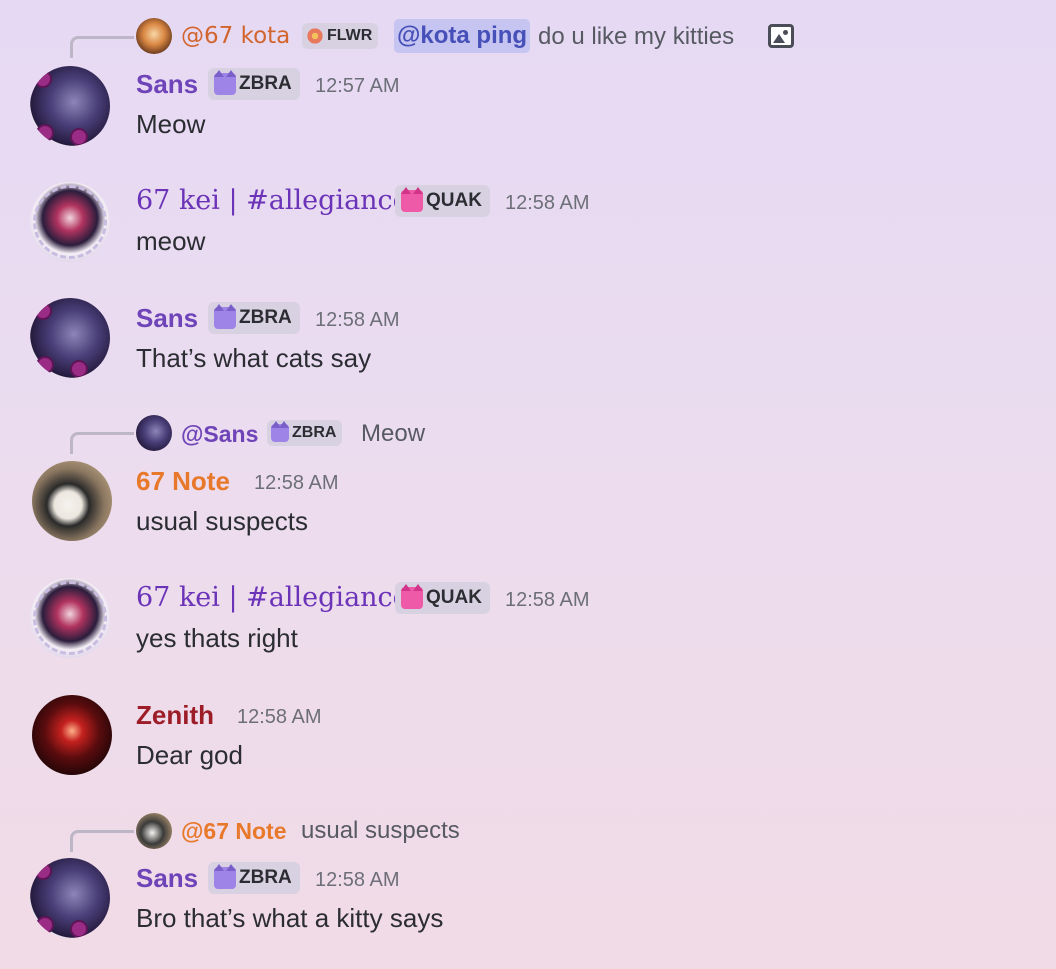 This screenshot has height=969, width=1056. I want to click on flower-icon, so click(315, 36).